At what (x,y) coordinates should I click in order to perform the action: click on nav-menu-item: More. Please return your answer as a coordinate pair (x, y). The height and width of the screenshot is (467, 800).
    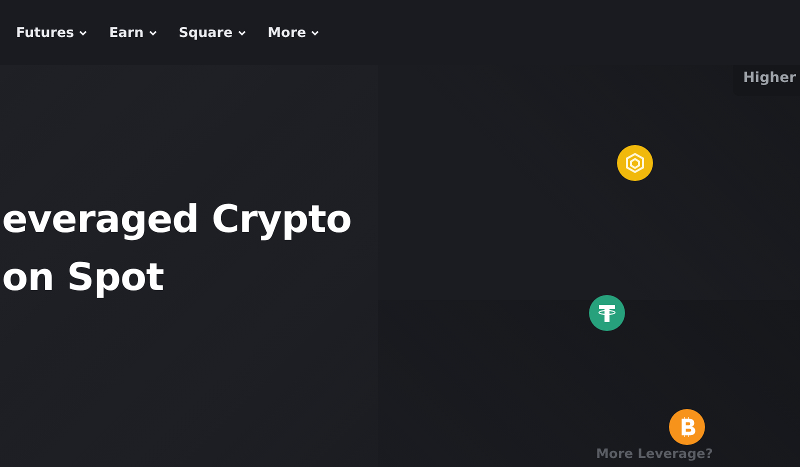
    Looking at the image, I should click on (294, 32).